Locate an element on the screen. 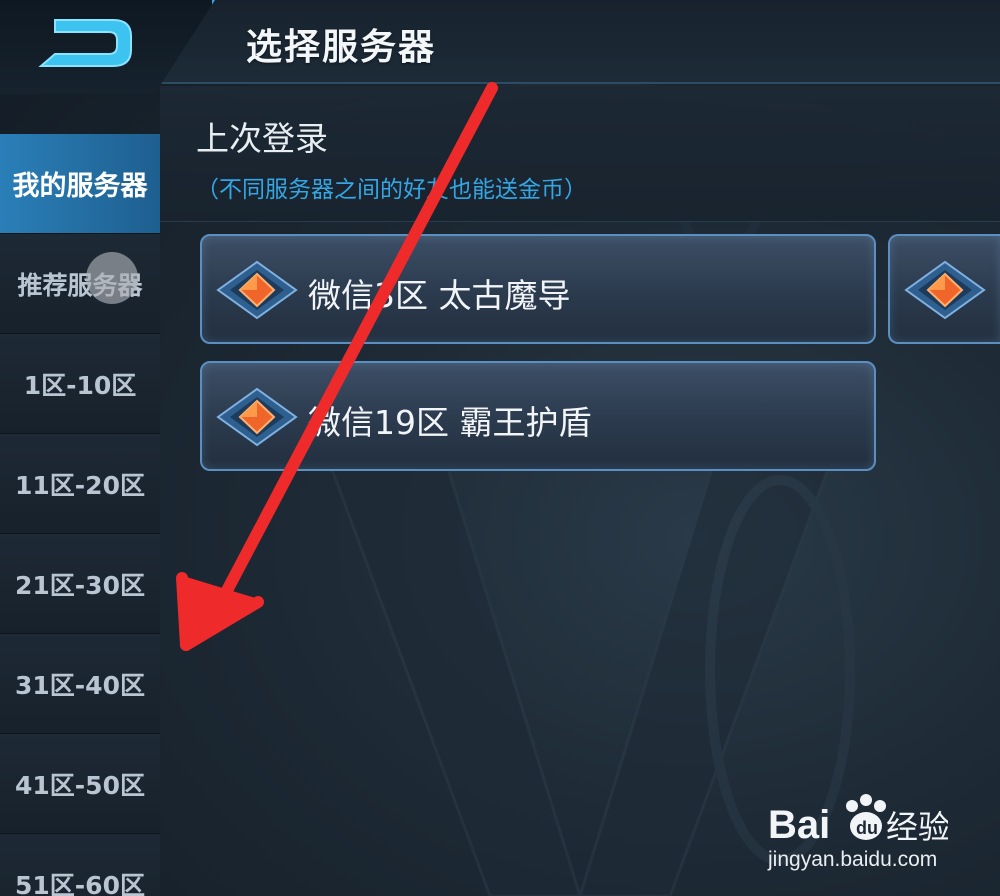  sidebar-item-label: 41区-50区 is located at coordinates (80, 785).